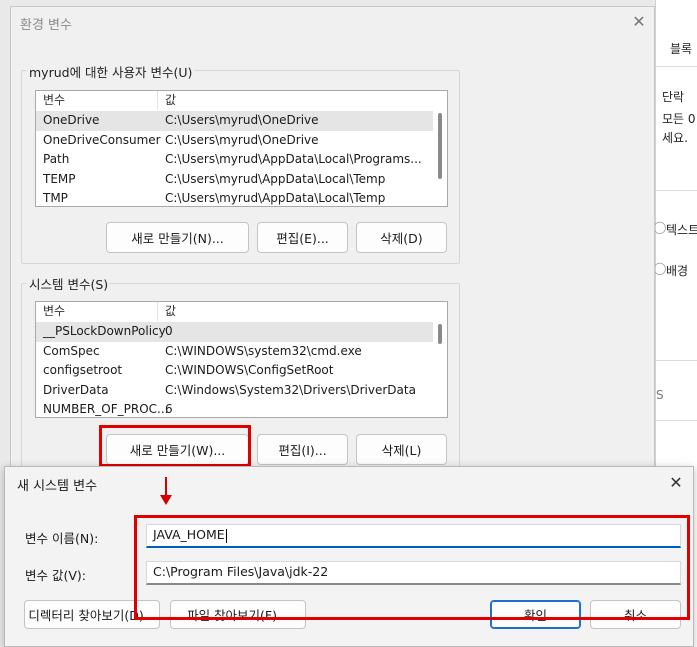  What do you see at coordinates (241, 332) in the screenshot?
I see `list-item: __PSLockDownPolicy 0` at bounding box center [241, 332].